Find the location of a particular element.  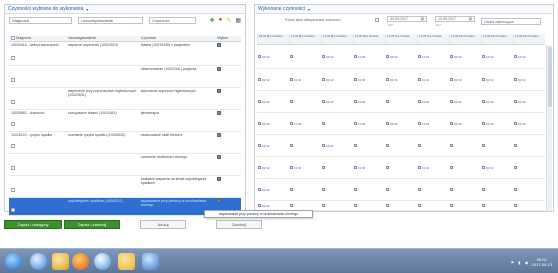

activity-filter-input: Czynność is located at coordinates (172, 20).